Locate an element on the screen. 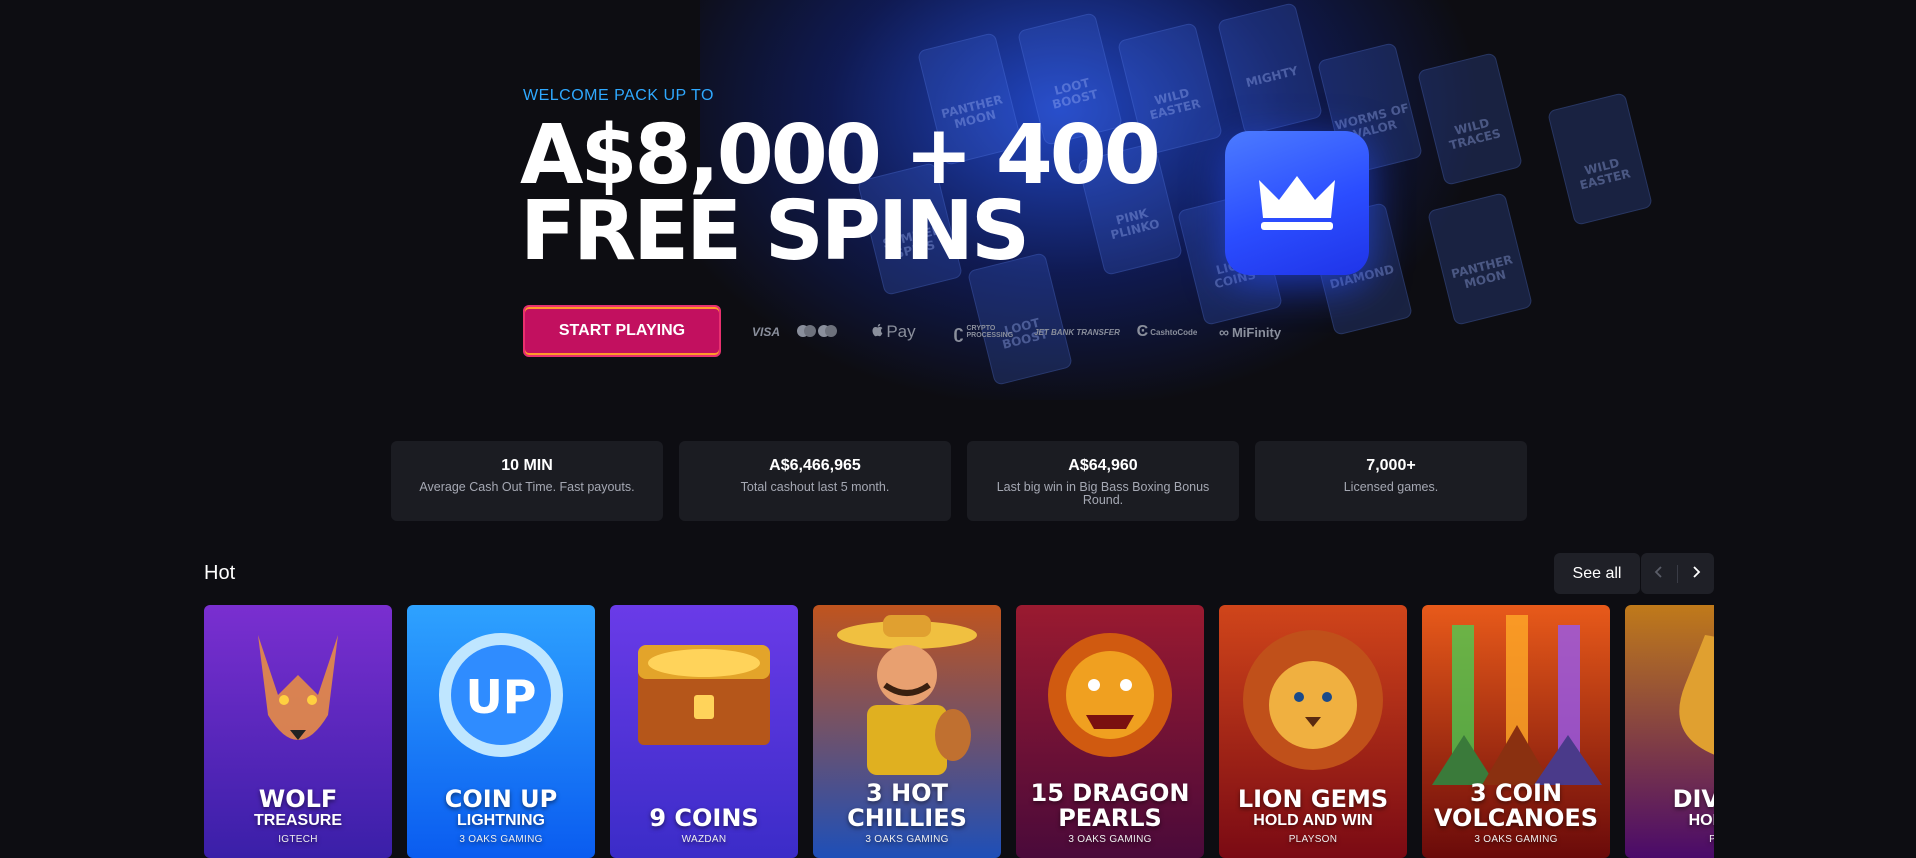 This screenshot has height=858, width=1916. hero-eyebrow: WELCOME PACK UP TO is located at coordinates (618, 95).